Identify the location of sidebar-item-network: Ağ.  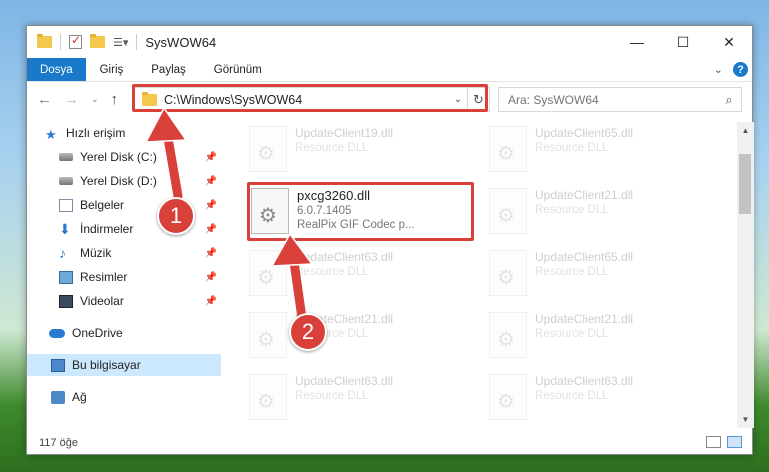
(136, 397).